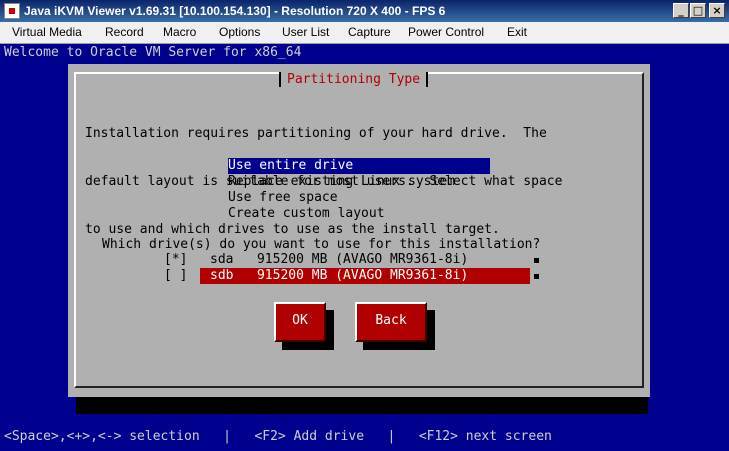 The image size is (729, 451). I want to click on menu-user-list: User List, so click(305, 32).